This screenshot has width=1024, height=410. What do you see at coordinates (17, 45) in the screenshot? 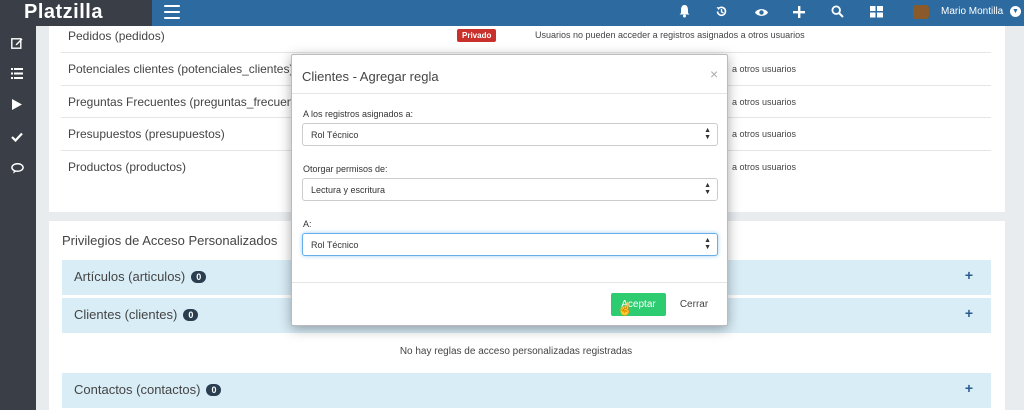
I see `edit-icon` at bounding box center [17, 45].